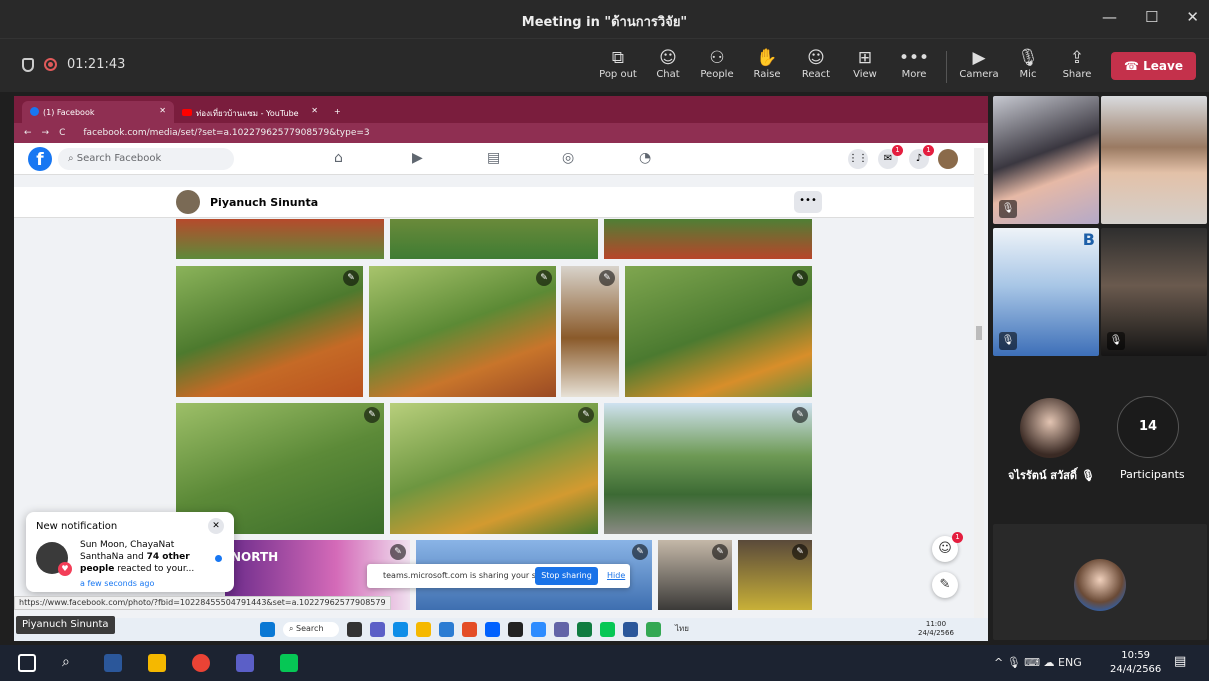 Image resolution: width=1209 pixels, height=681 pixels. Describe the element at coordinates (1028, 63) in the screenshot. I see `mic-button: 🎙 Mic` at that location.